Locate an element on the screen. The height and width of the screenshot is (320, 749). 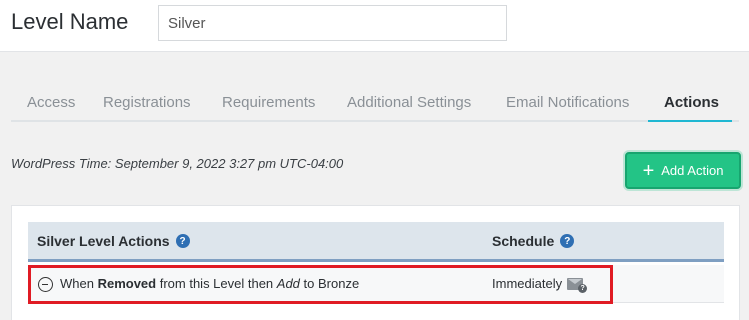
tab-actions: Actions is located at coordinates (691, 102).